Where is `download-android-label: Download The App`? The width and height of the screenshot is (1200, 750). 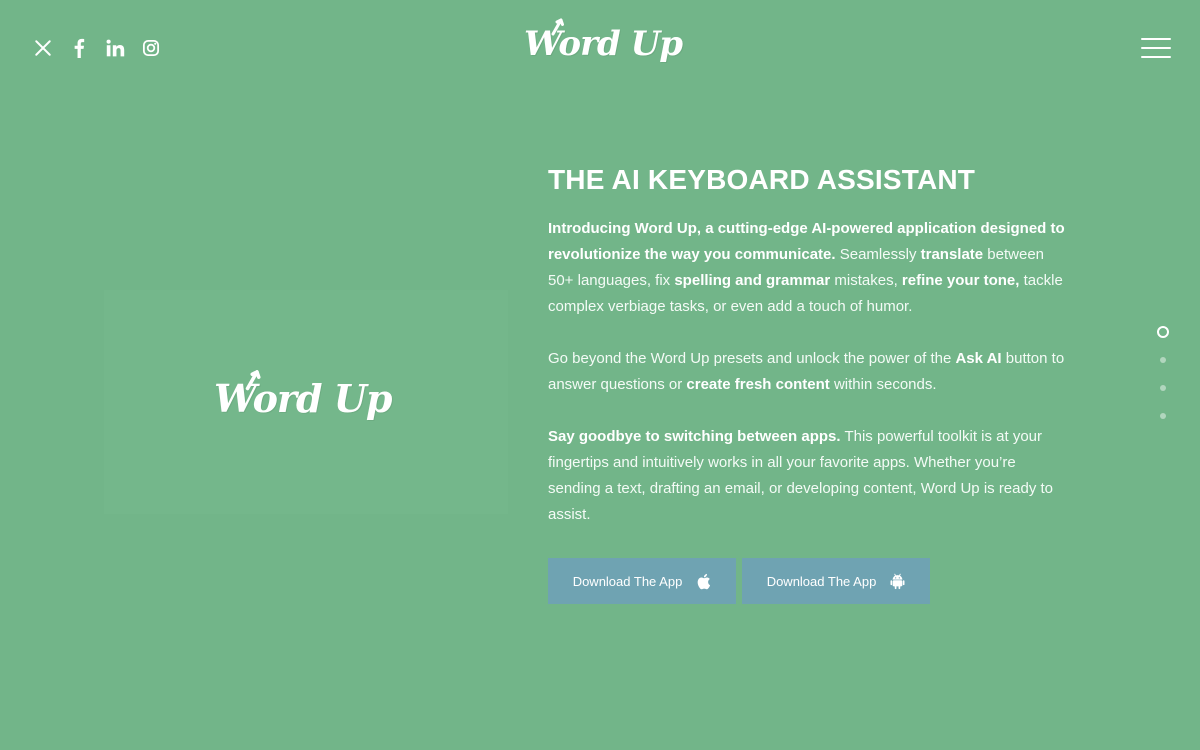
download-android-label: Download The App is located at coordinates (821, 581).